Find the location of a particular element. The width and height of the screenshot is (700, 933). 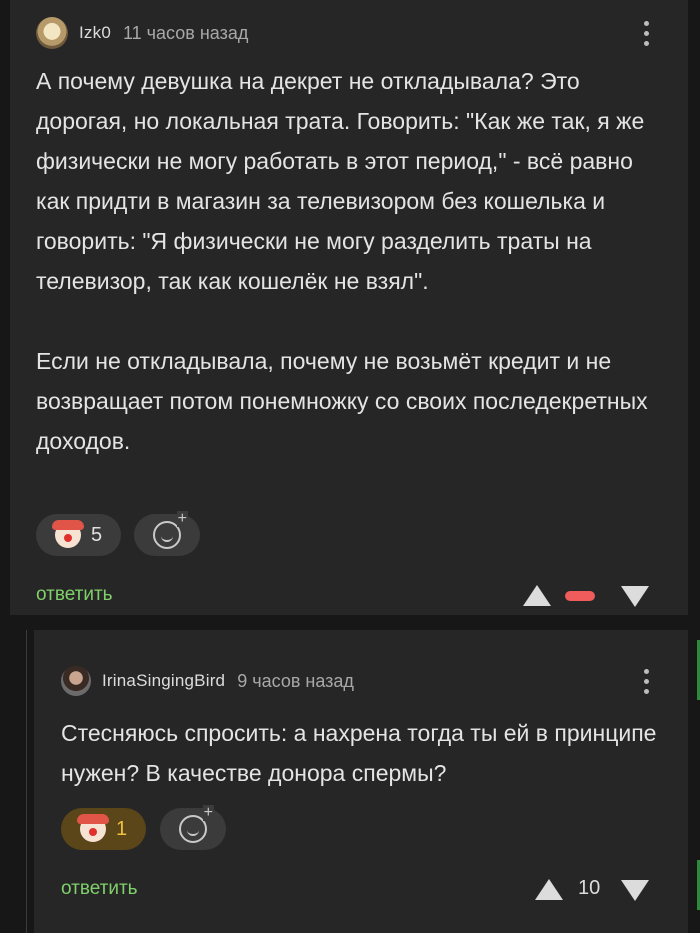

comment-header: IrinaSingingBird 9 часов назад is located at coordinates (207, 681).